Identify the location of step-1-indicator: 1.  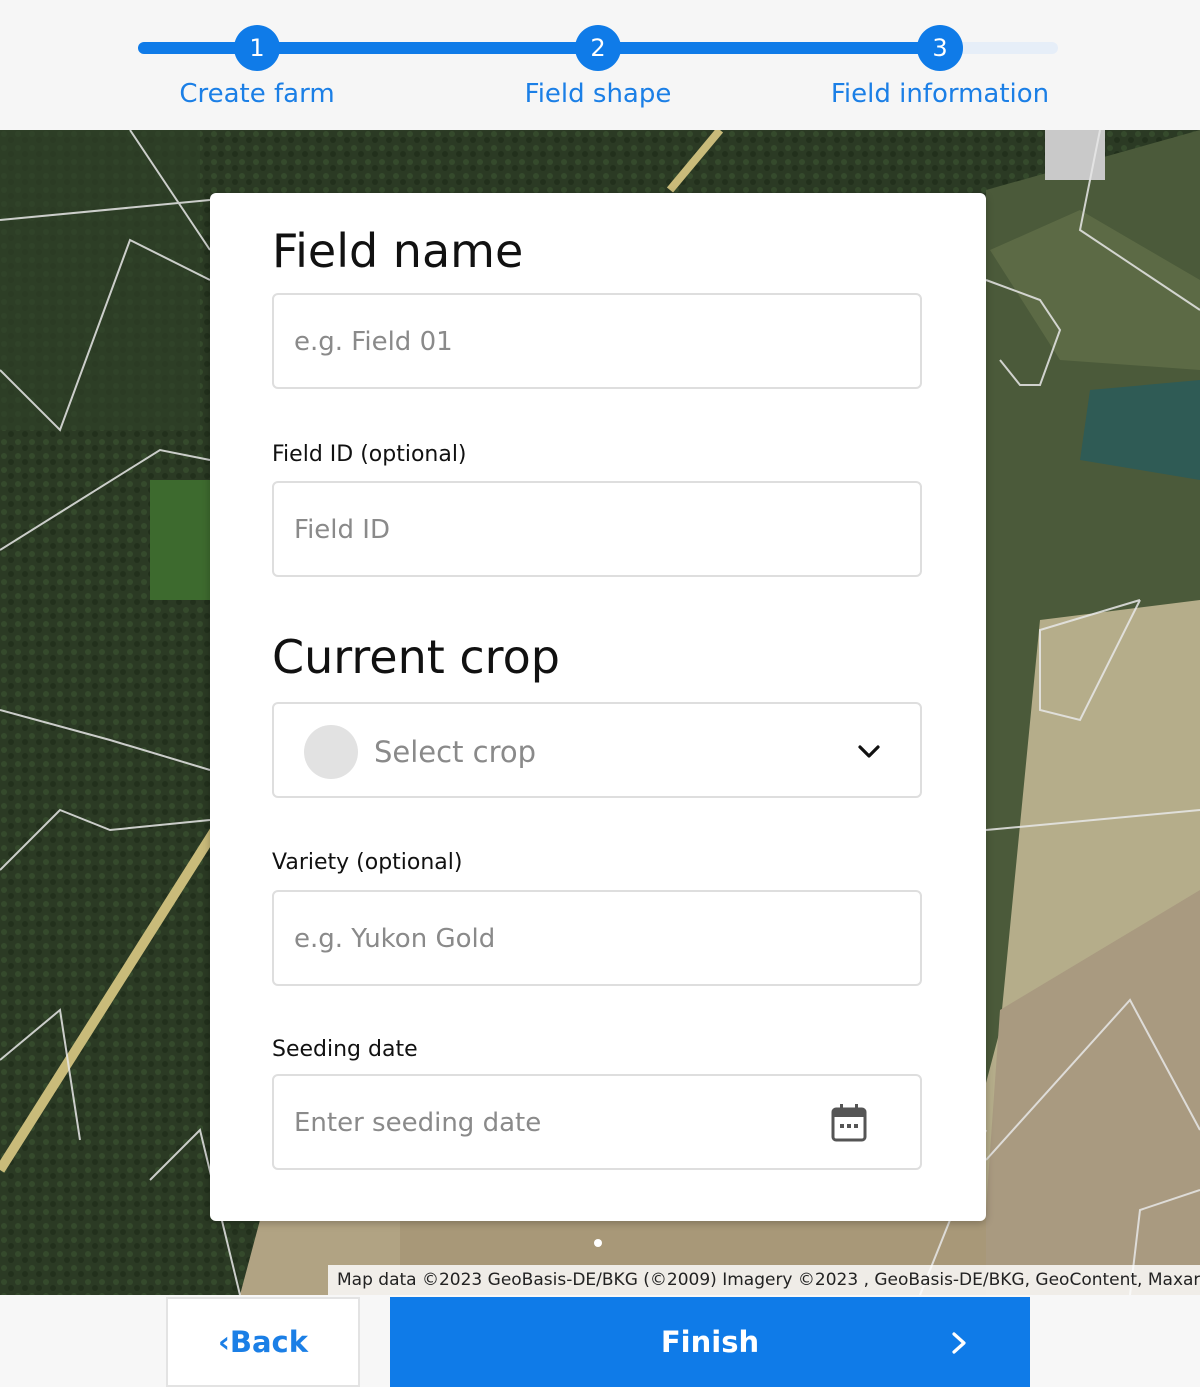
(257, 48).